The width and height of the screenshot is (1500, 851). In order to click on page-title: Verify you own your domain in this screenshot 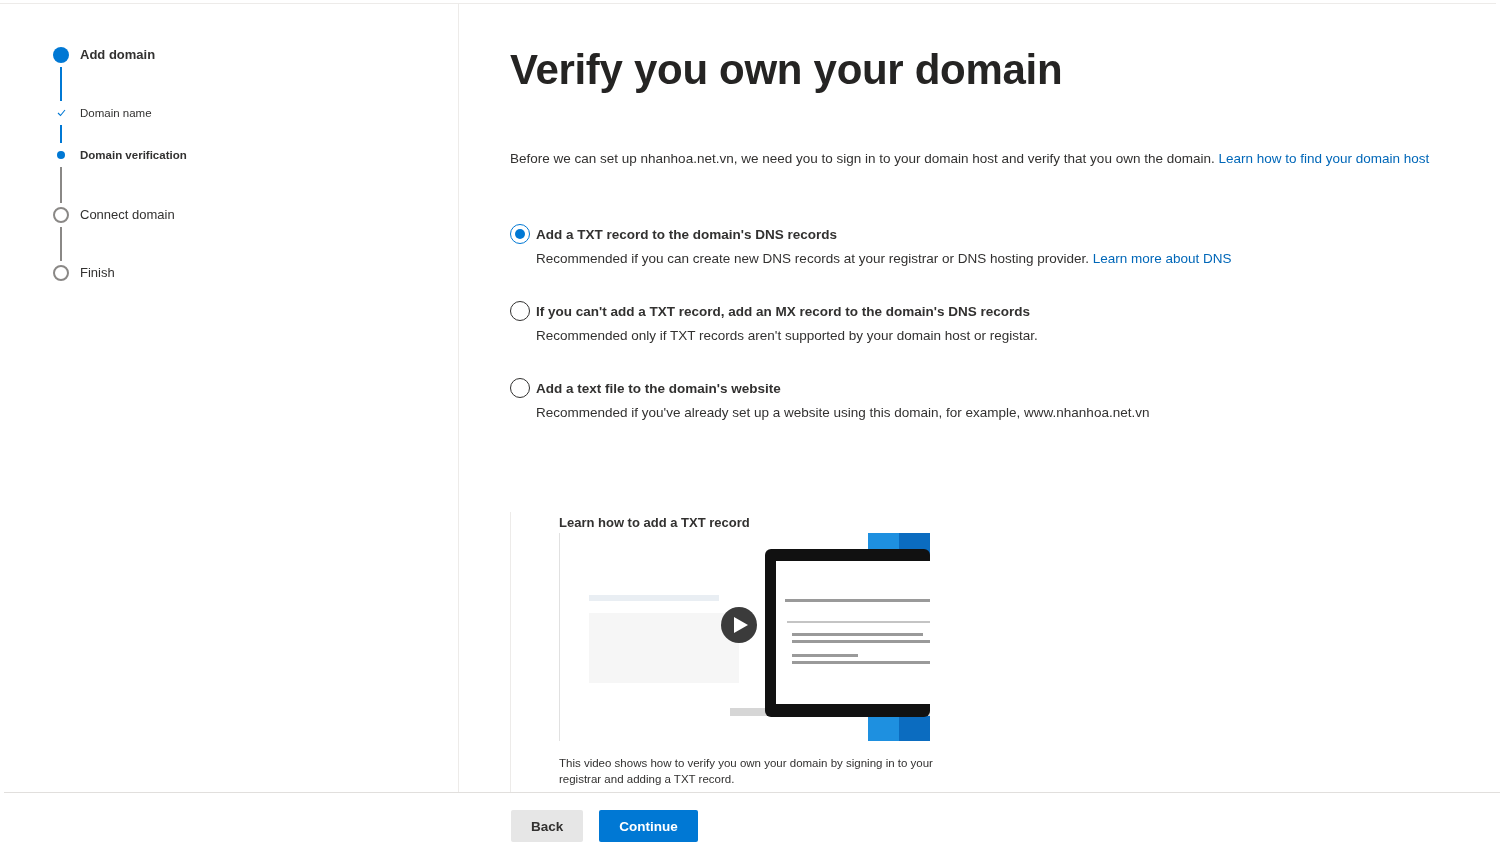, I will do `click(787, 70)`.